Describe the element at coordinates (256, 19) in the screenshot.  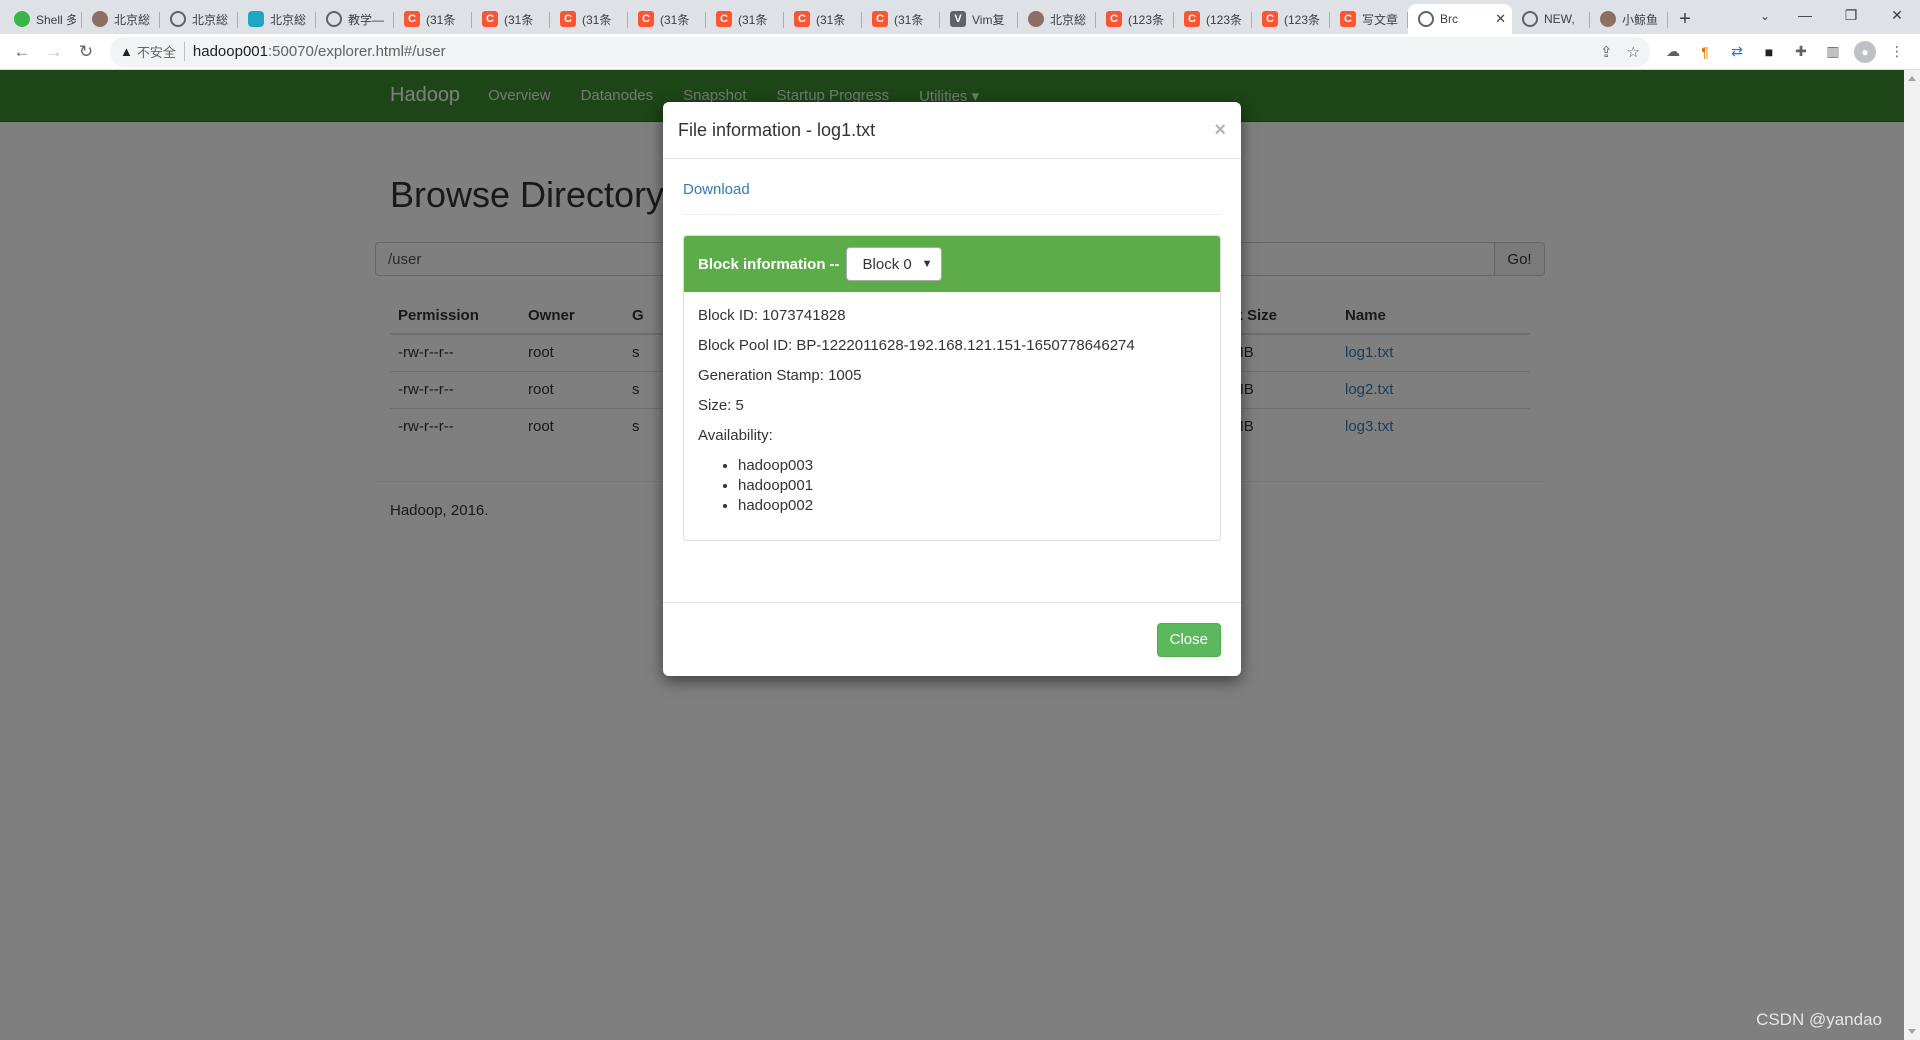
I see `lock-icon` at that location.